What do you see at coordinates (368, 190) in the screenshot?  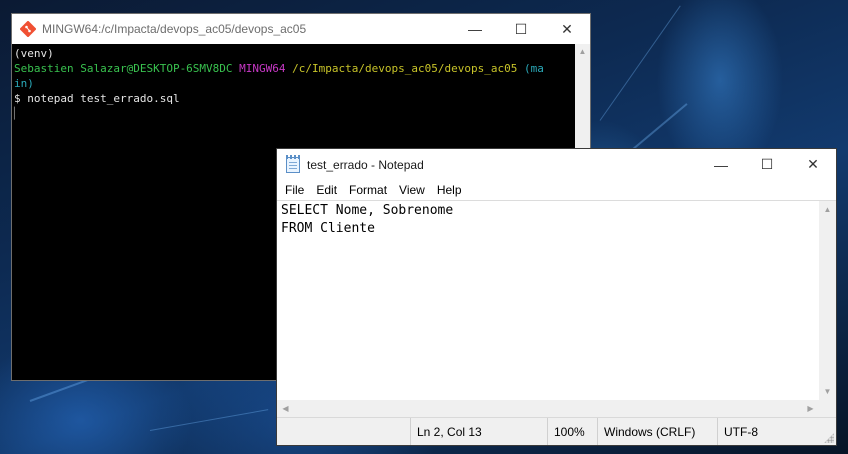 I see `menu-format: Format` at bounding box center [368, 190].